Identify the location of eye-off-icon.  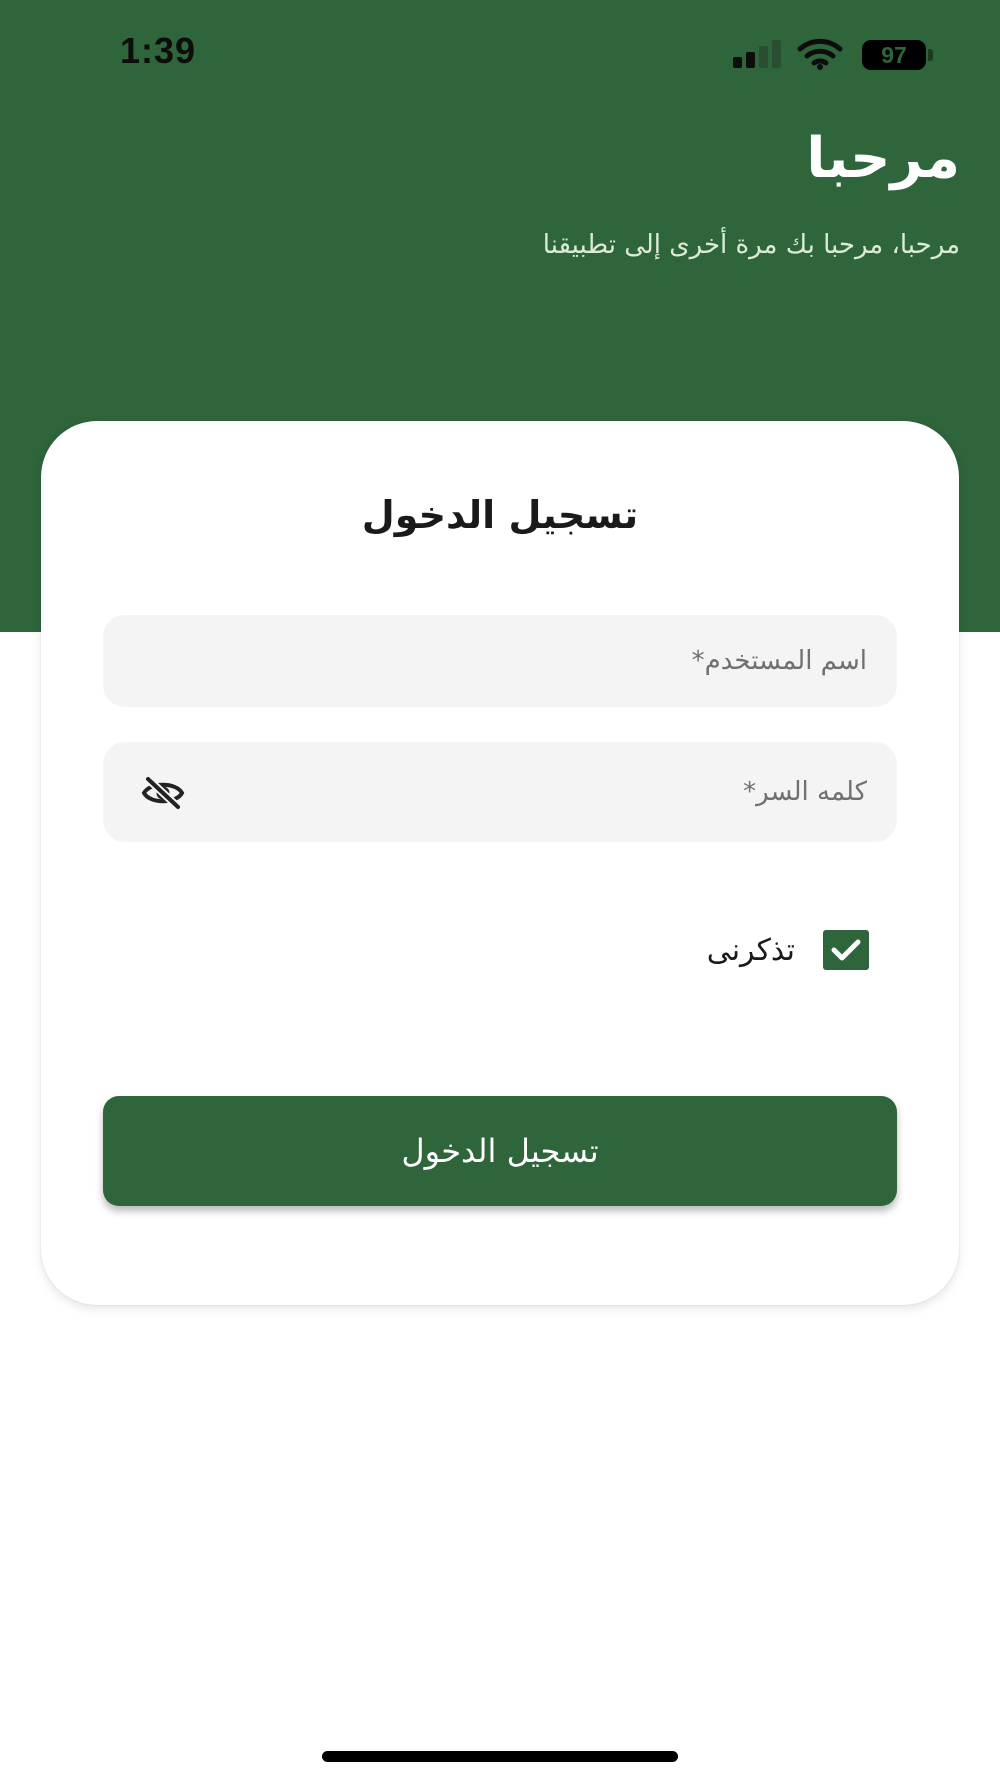
(163, 793).